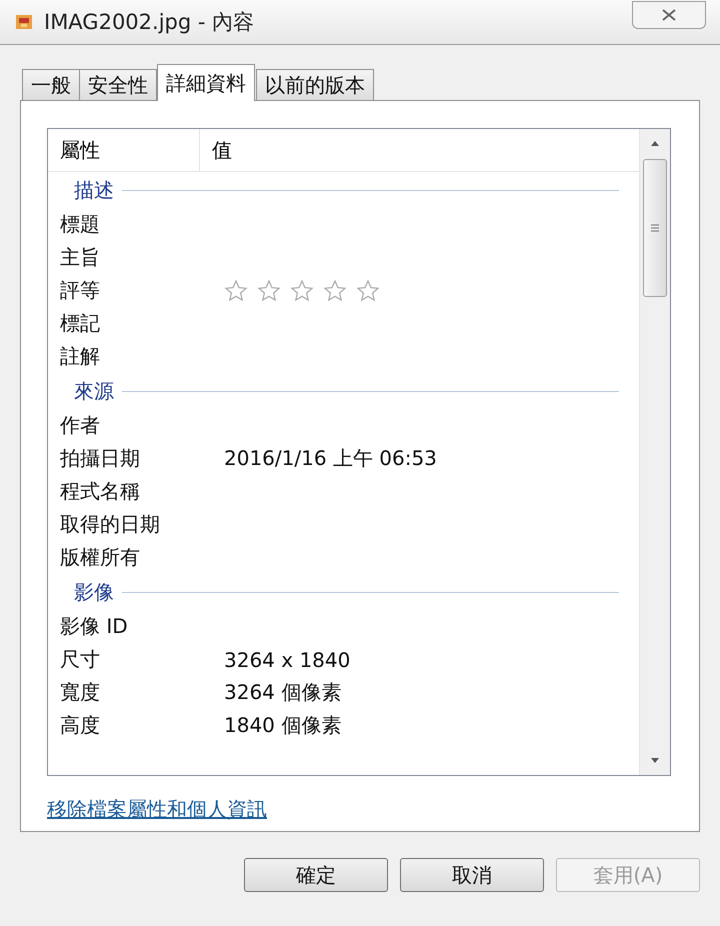 This screenshot has width=720, height=926. Describe the element at coordinates (472, 875) in the screenshot. I see `dialog-button: 取消` at that location.